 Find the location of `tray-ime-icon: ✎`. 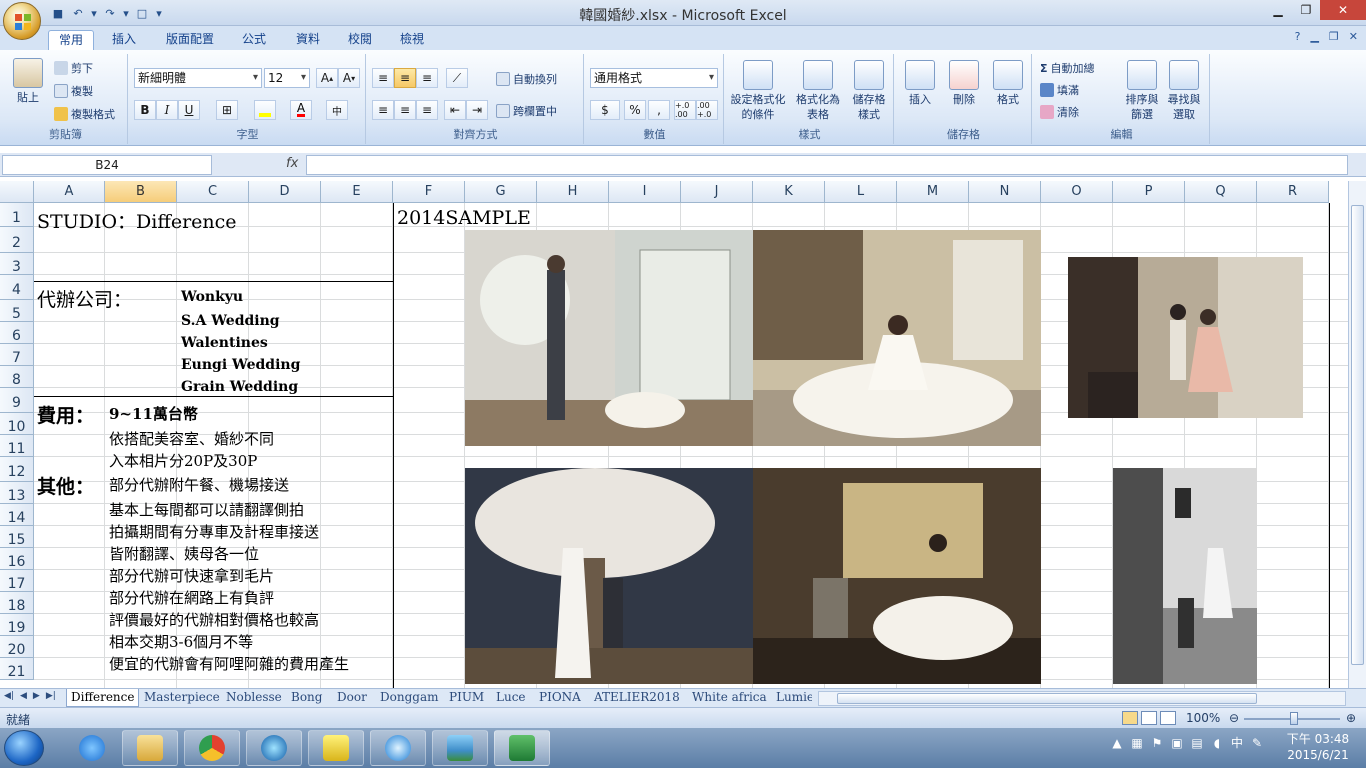

tray-ime-icon: ✎ is located at coordinates (1257, 743).